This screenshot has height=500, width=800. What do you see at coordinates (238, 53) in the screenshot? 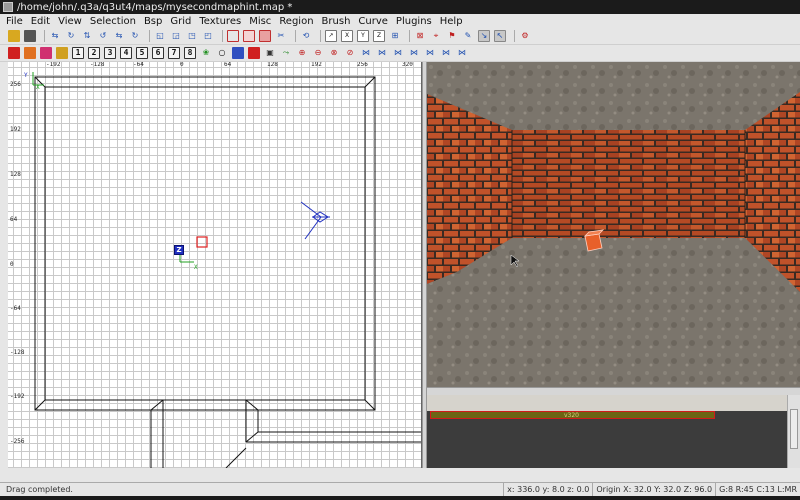
I see `patch-blue-icon` at bounding box center [238, 53].